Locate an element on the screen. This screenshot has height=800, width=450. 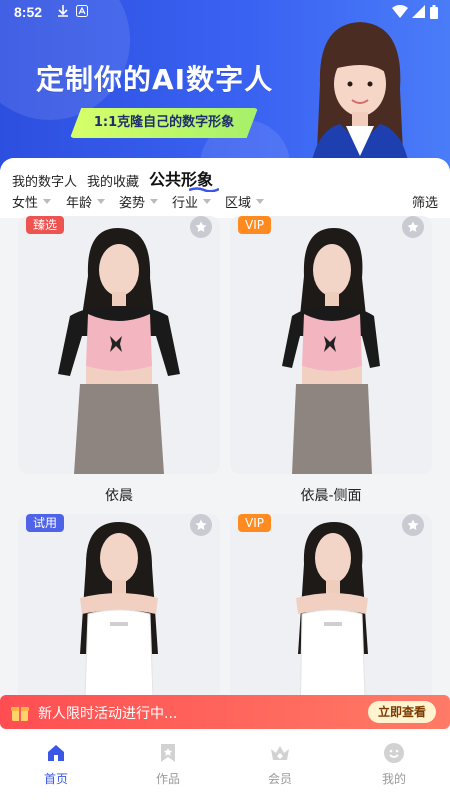
nav-membership-label: 会员 is located at coordinates (279, 779).